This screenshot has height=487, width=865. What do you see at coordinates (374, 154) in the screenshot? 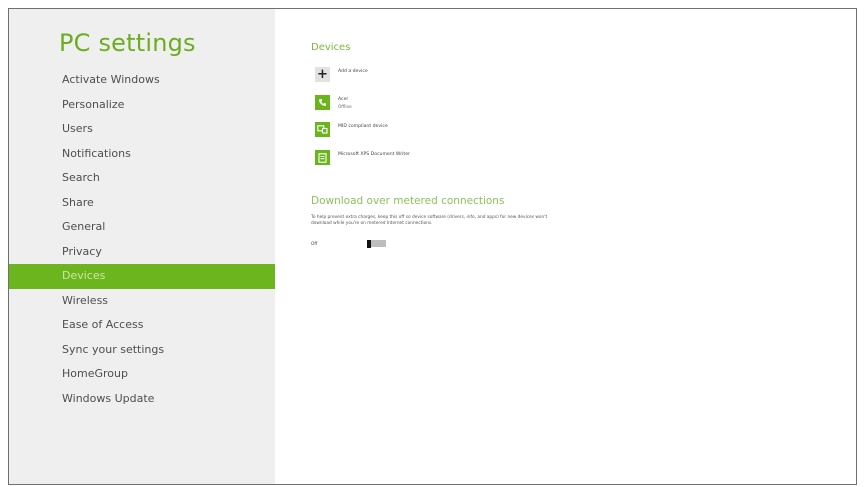
I see `device-name: Microsoft XPS Document Writer` at bounding box center [374, 154].